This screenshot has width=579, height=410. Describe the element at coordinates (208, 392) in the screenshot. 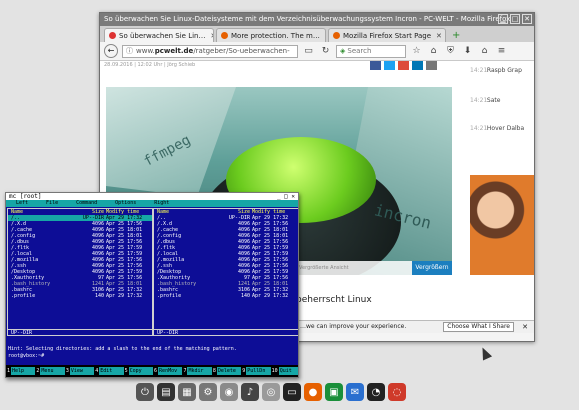

I see `settings-icon: ⚙` at that location.